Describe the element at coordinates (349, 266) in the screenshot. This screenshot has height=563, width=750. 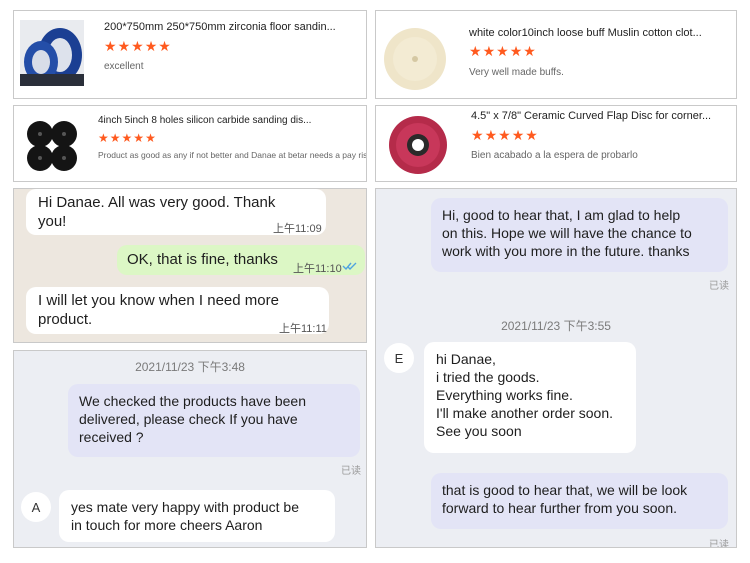
I see `read-double-check-icon` at that location.